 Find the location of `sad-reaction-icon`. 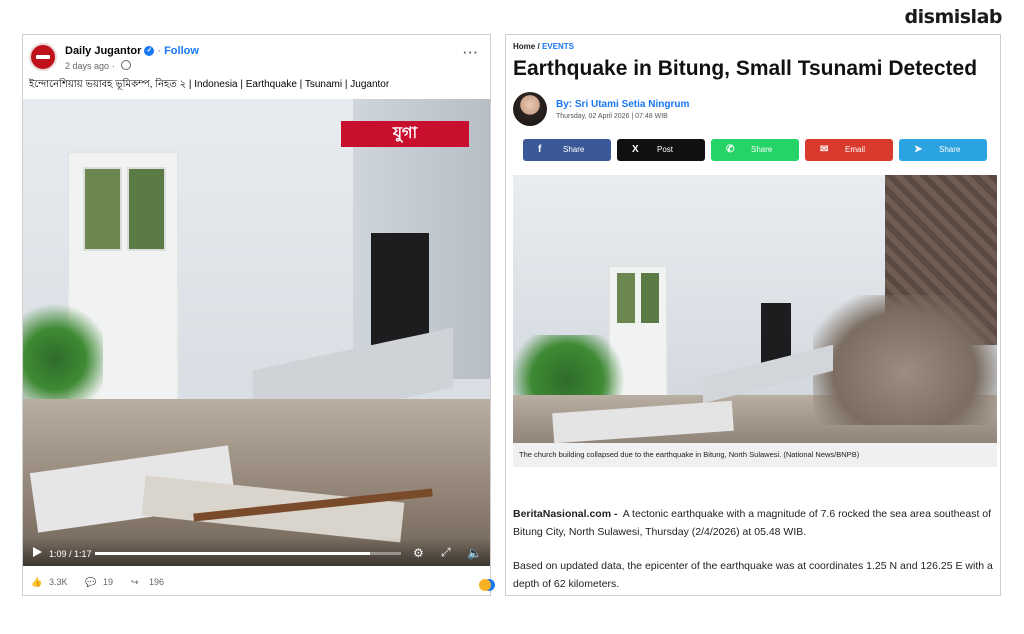

sad-reaction-icon is located at coordinates (485, 585).